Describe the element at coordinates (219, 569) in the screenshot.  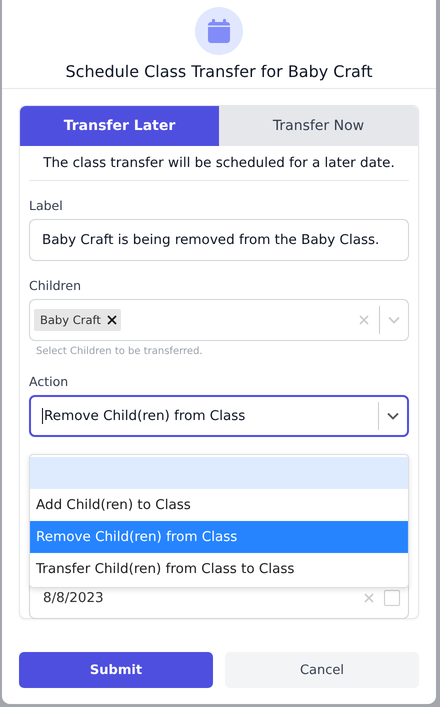
I see `dropdown-option: Transfer Child(ren) from Class to Class` at that location.